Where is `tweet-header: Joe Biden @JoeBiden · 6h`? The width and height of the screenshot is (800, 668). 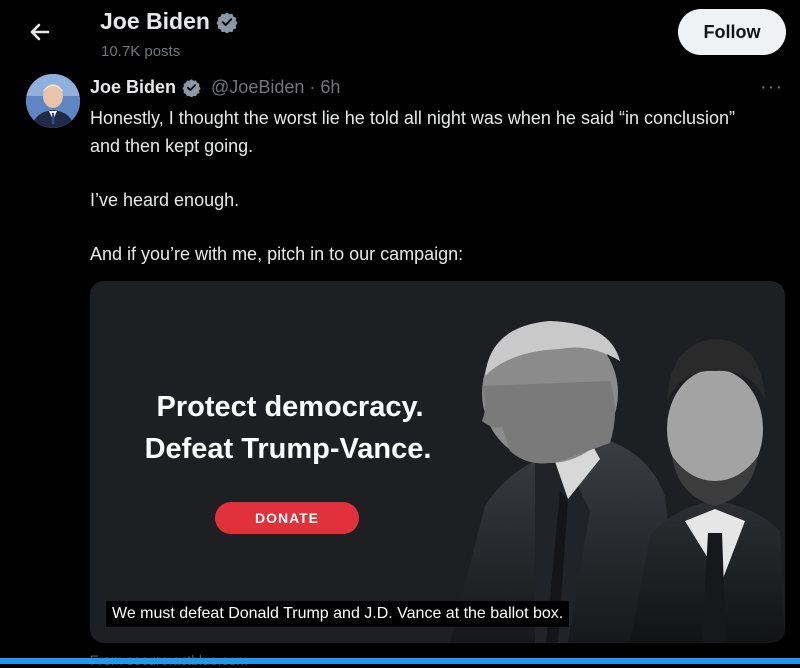
tweet-header: Joe Biden @JoeBiden · 6h is located at coordinates (215, 87).